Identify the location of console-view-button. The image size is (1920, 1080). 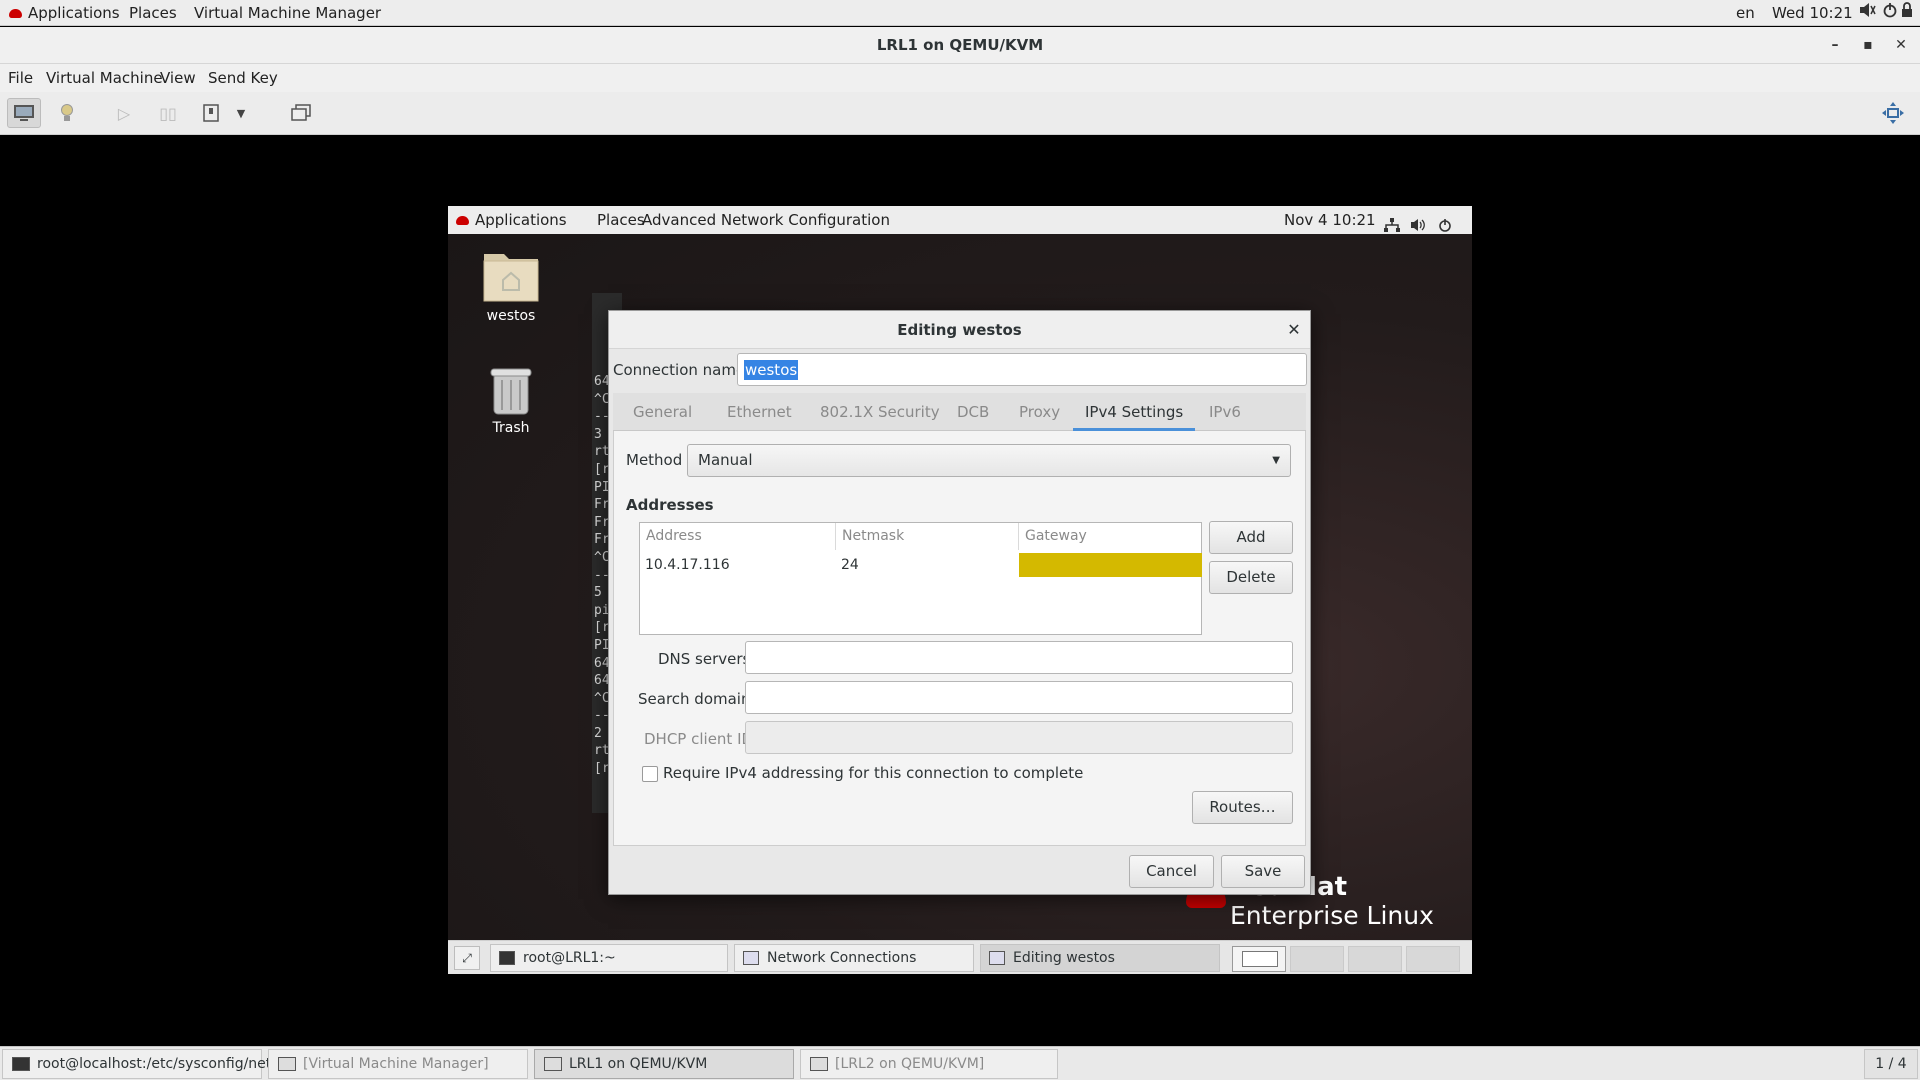
(24, 113).